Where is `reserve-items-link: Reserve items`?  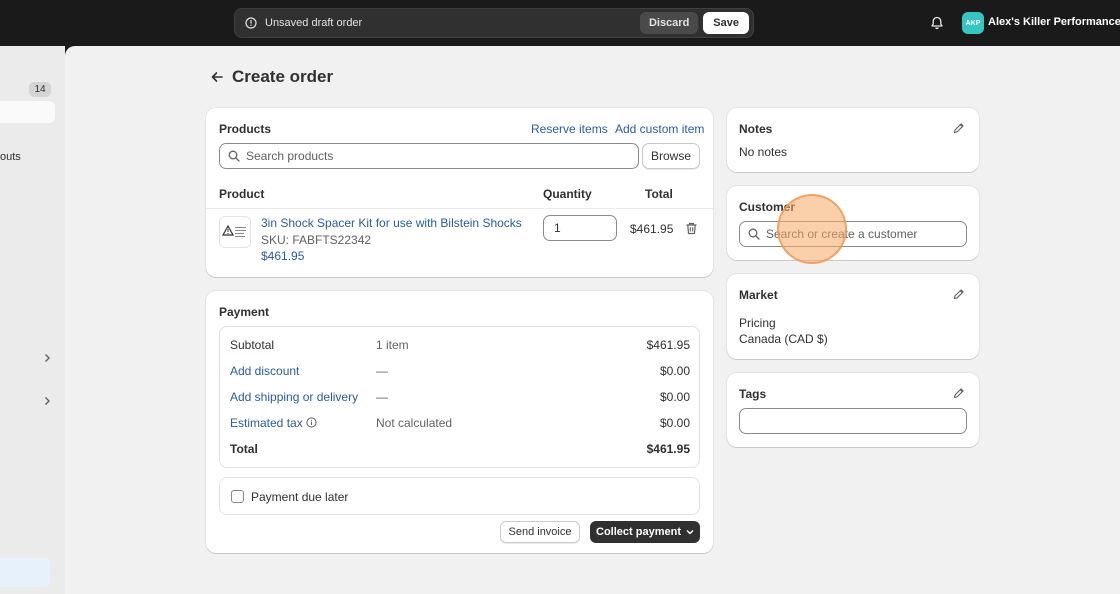 reserve-items-link: Reserve items is located at coordinates (569, 129).